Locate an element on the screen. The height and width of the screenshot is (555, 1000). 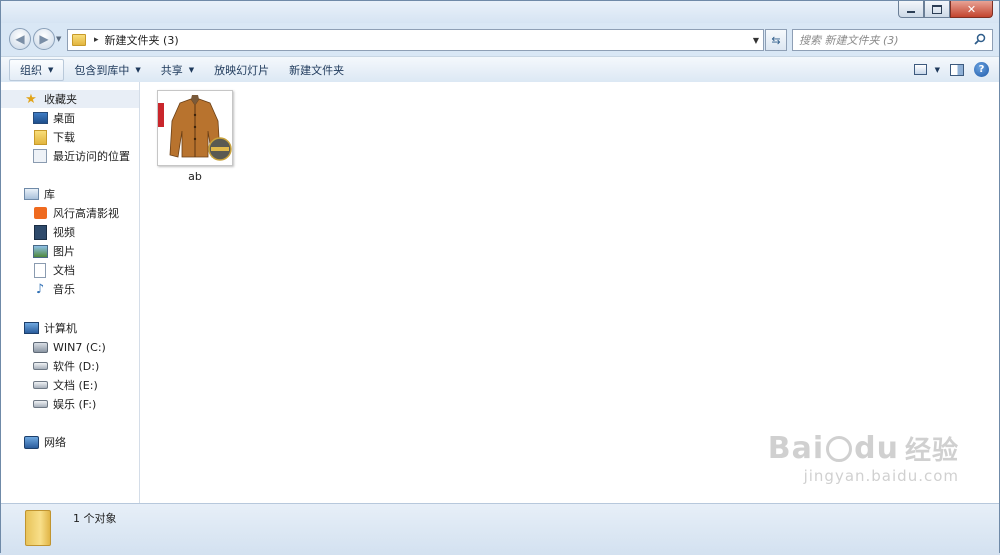
nav-item-videos: 视频 is located at coordinates (70, 232).